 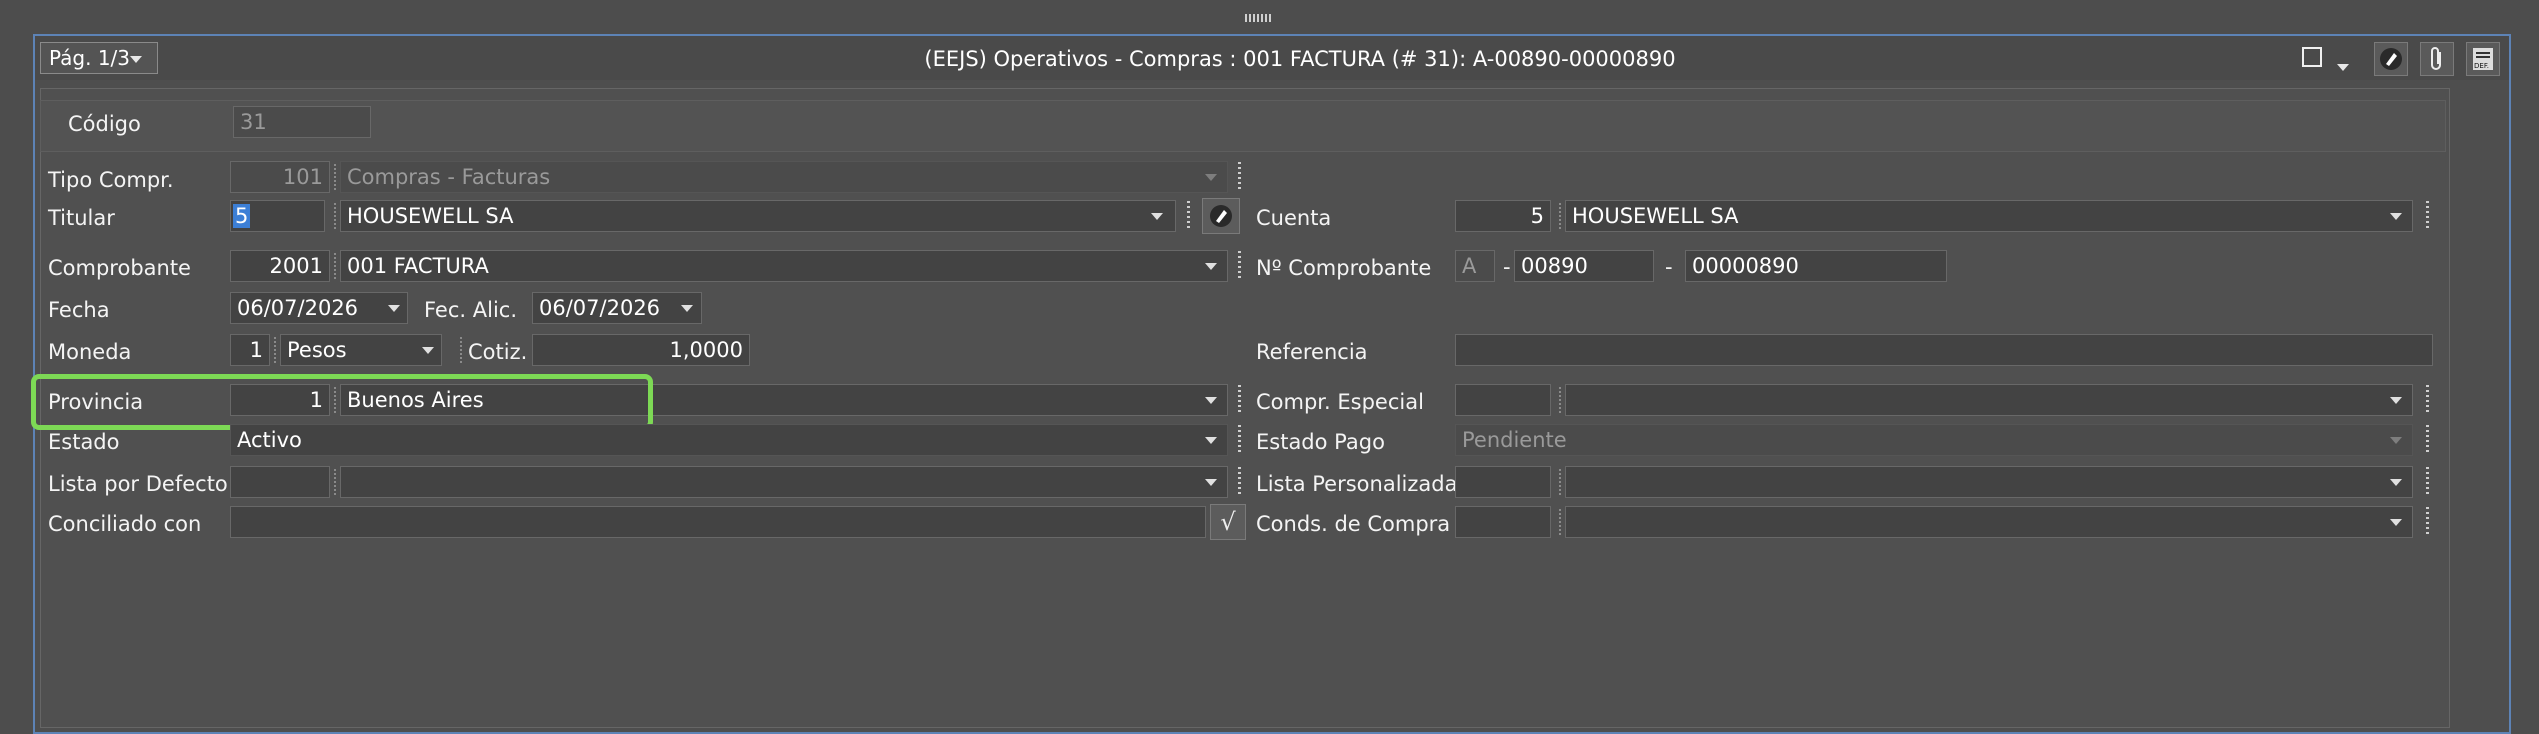 I want to click on lista-defecto-label: Lista por Defecto, so click(x=138, y=484).